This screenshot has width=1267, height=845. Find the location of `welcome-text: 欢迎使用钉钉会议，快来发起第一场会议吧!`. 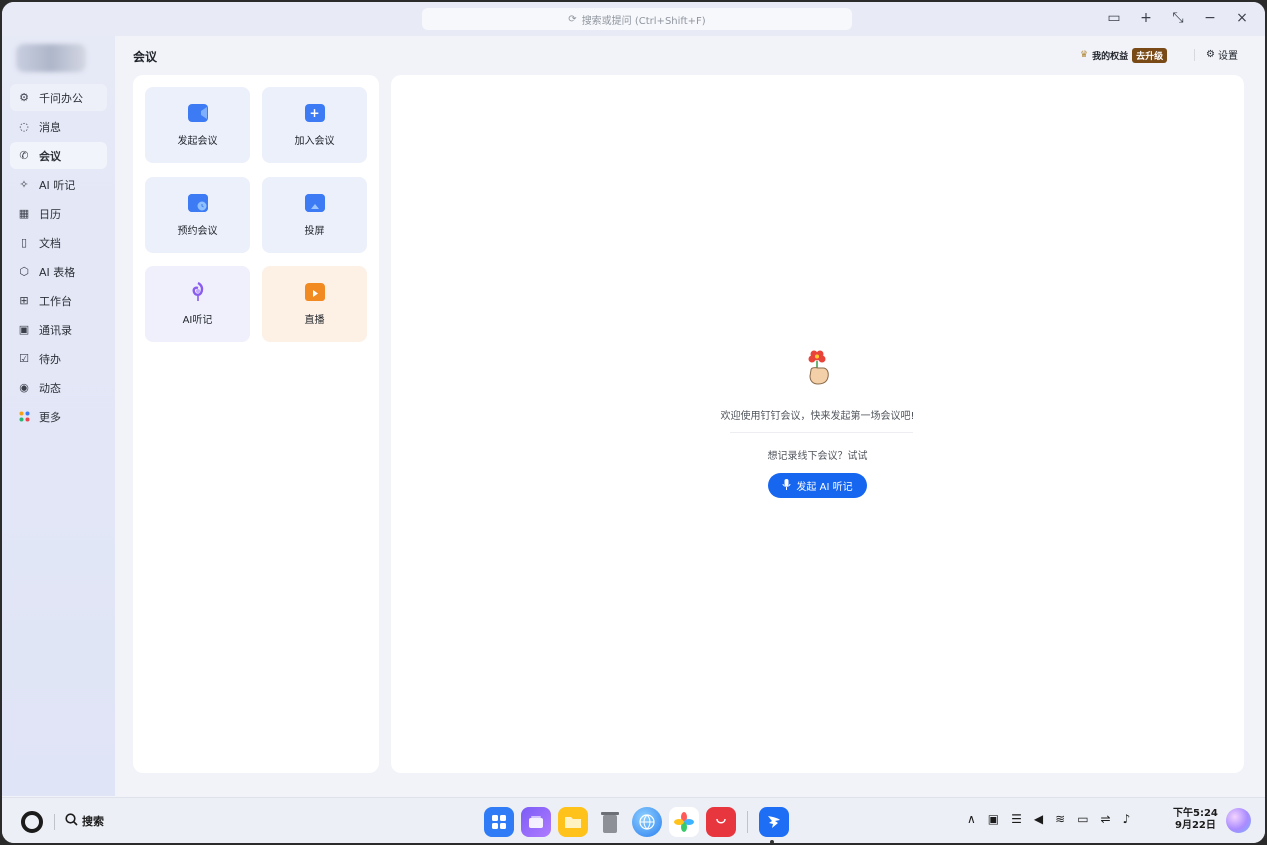

welcome-text: 欢迎使用钉钉会议，快来发起第一场会议吧! is located at coordinates (817, 416).